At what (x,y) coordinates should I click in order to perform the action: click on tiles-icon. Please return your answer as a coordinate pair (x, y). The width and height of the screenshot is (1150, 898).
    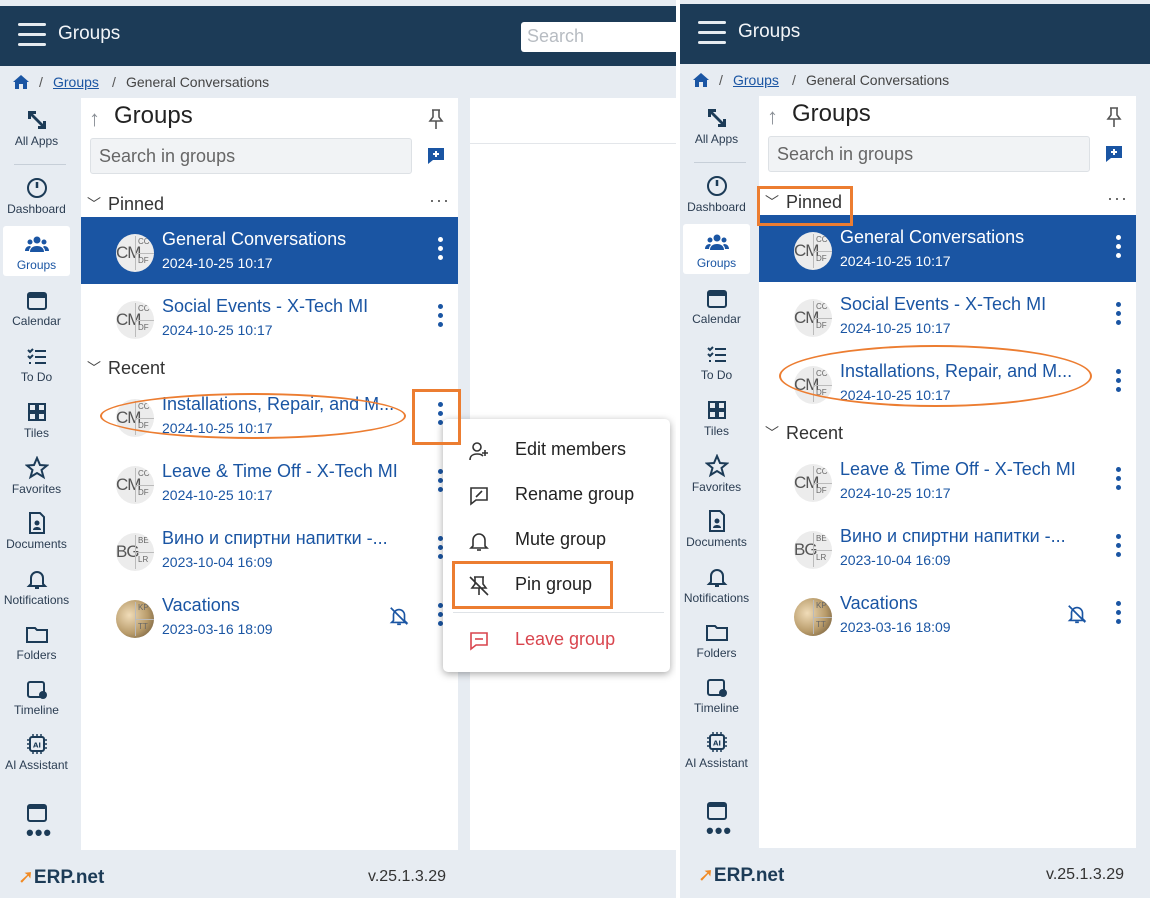
    Looking at the image, I should click on (36, 412).